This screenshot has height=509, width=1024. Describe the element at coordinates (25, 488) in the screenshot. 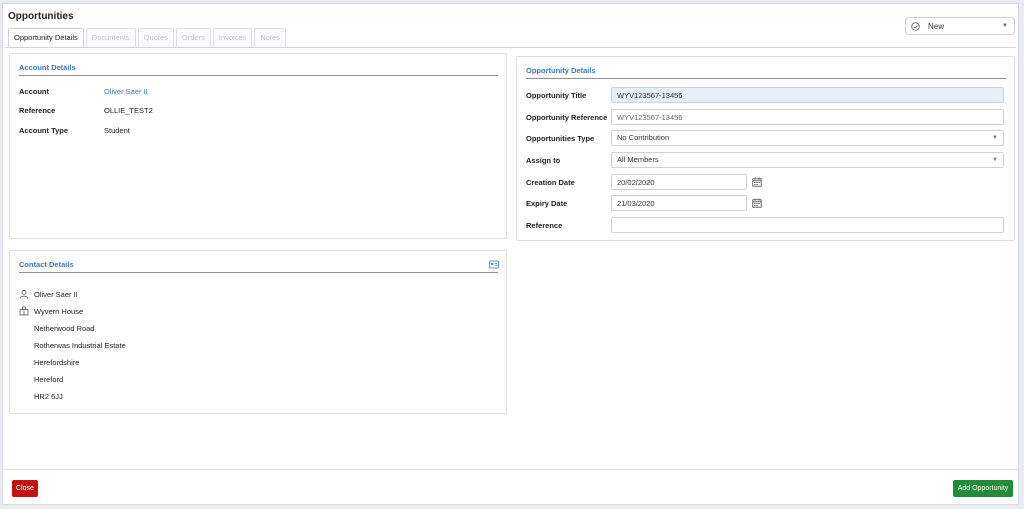

I see `close-button: Close` at that location.